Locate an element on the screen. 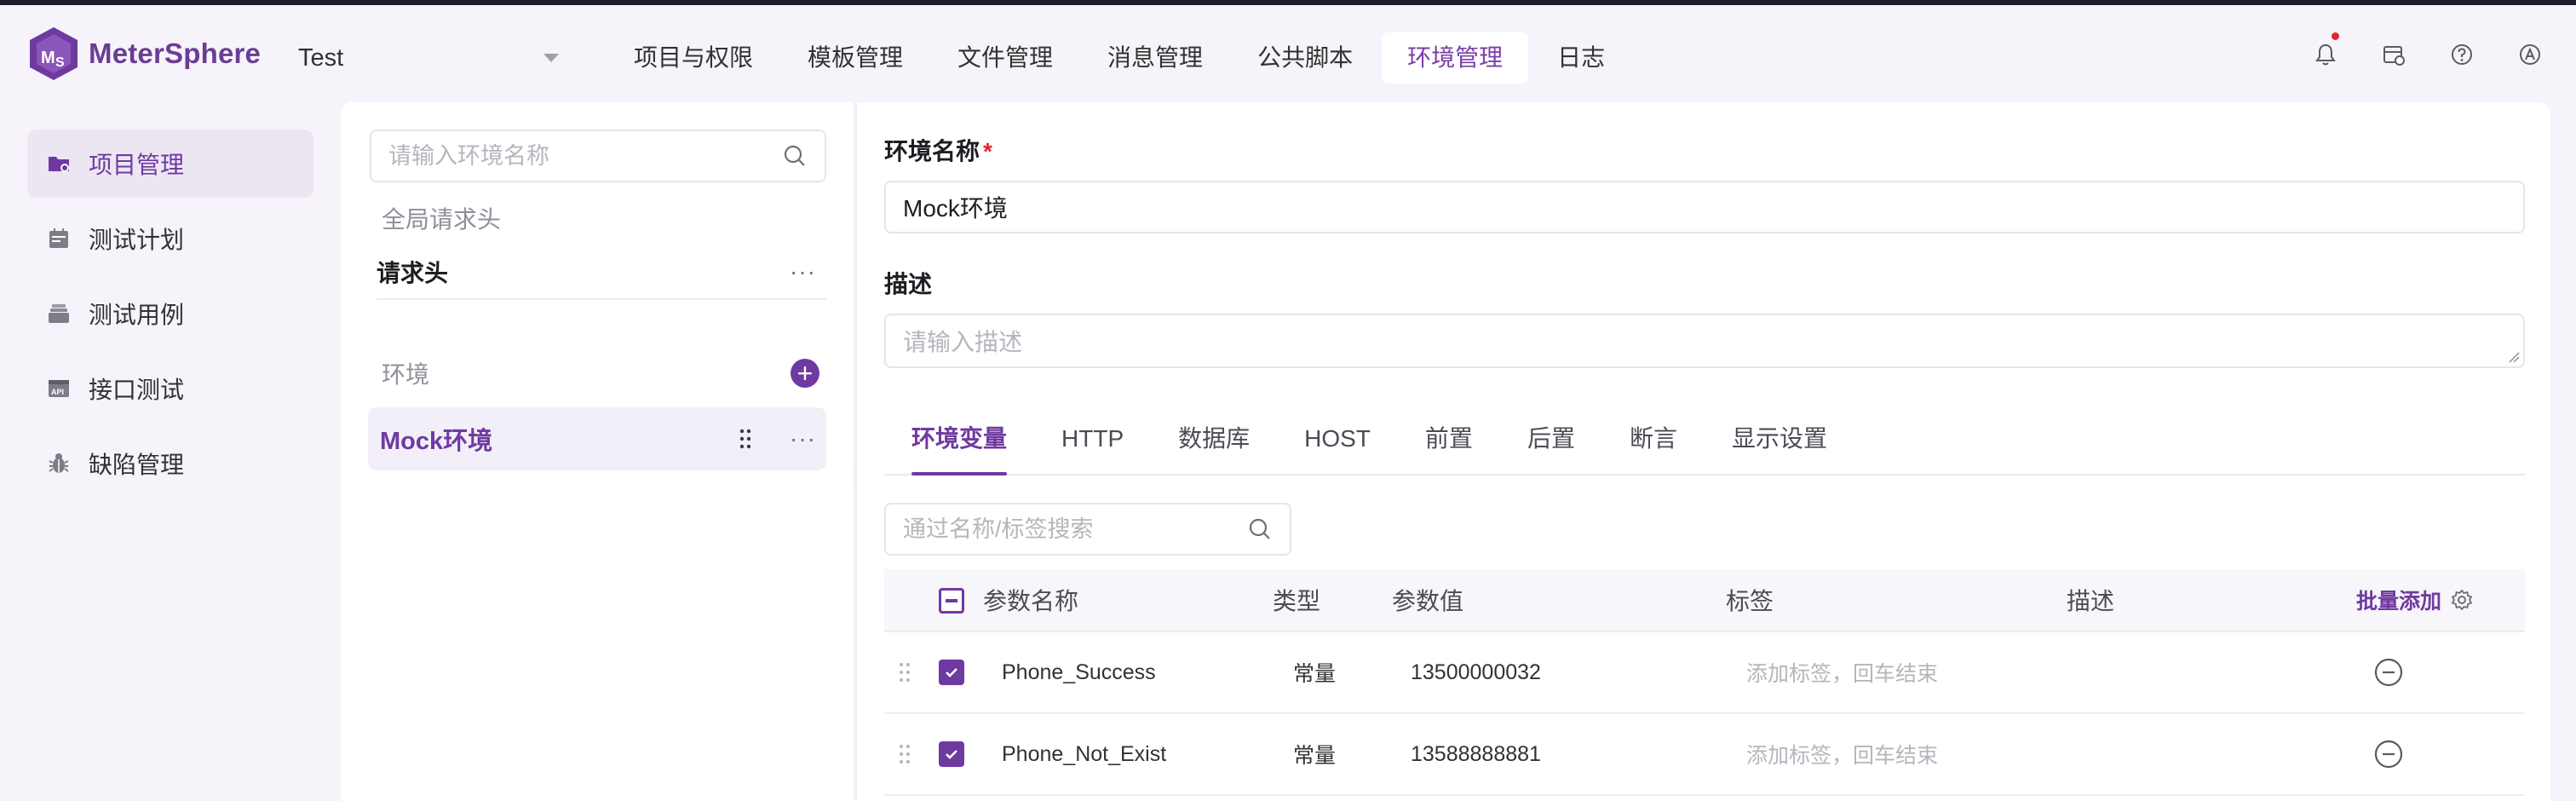 Image resolution: width=2576 pixels, height=801 pixels. sidebar: 项目管理 测试计划 测试用例 API 接口测试 缺陷管理 is located at coordinates (170, 317).